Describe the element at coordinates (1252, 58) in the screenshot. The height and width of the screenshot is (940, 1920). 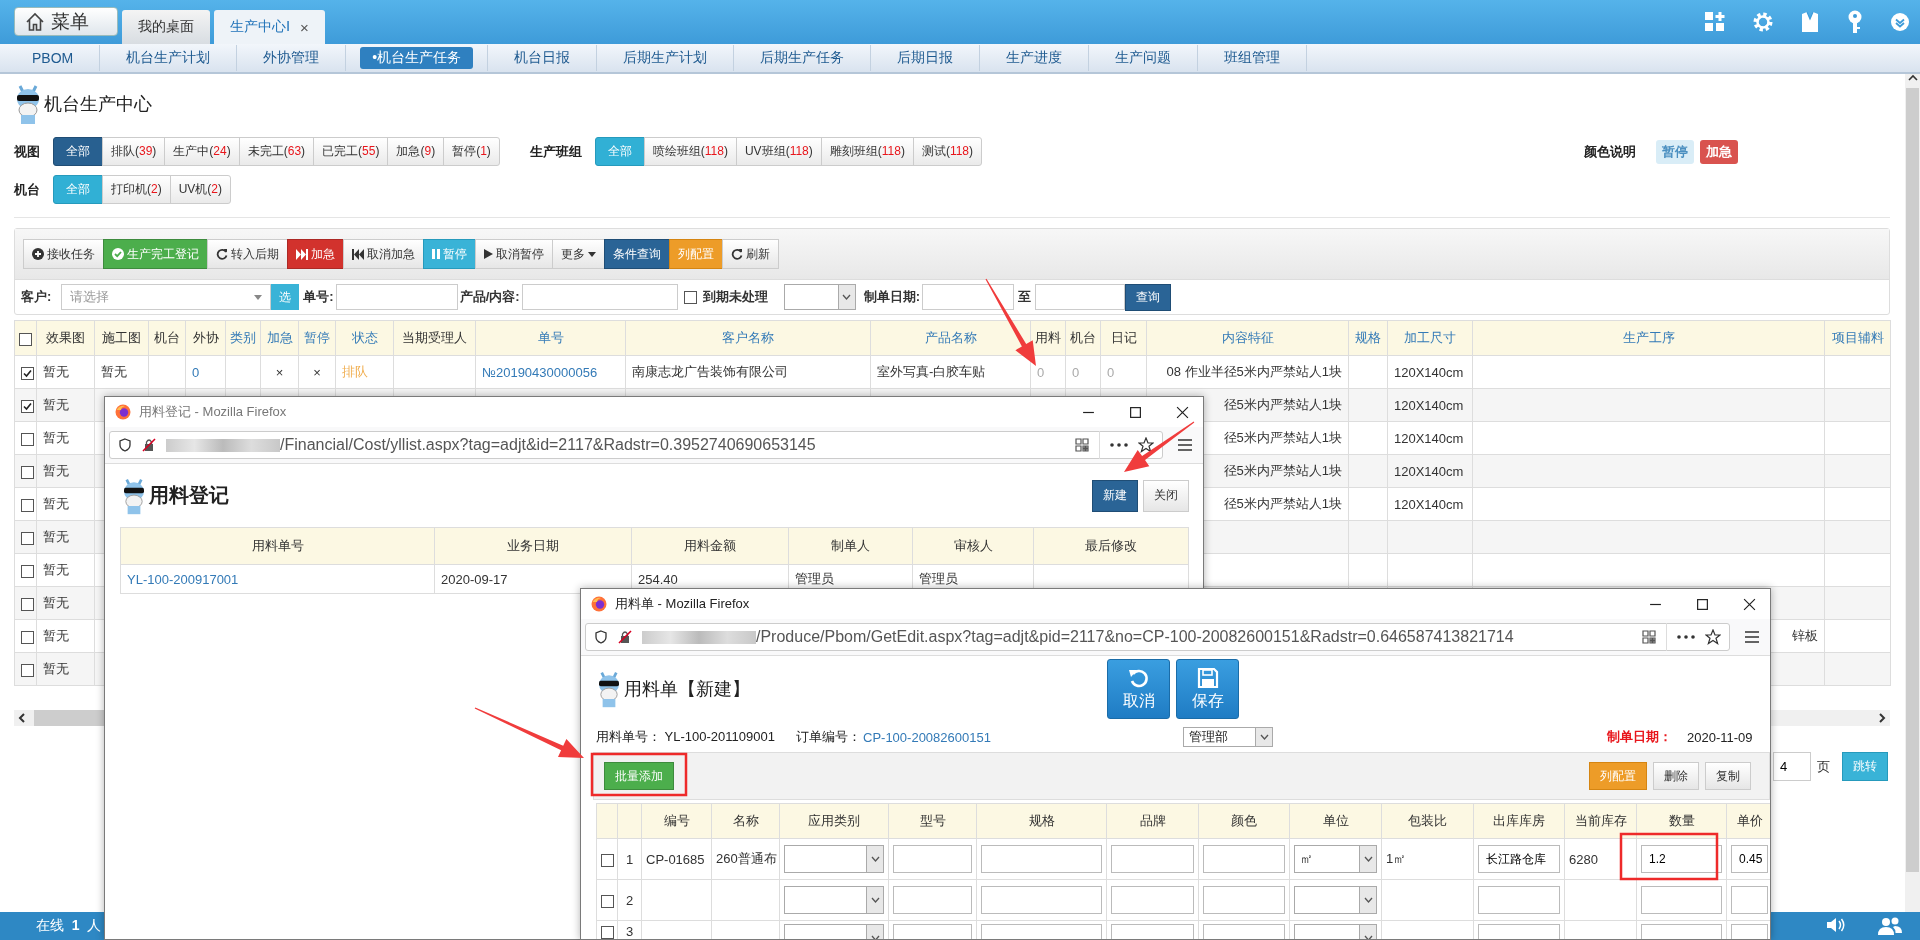
I see `nav-item: 班组管理` at that location.